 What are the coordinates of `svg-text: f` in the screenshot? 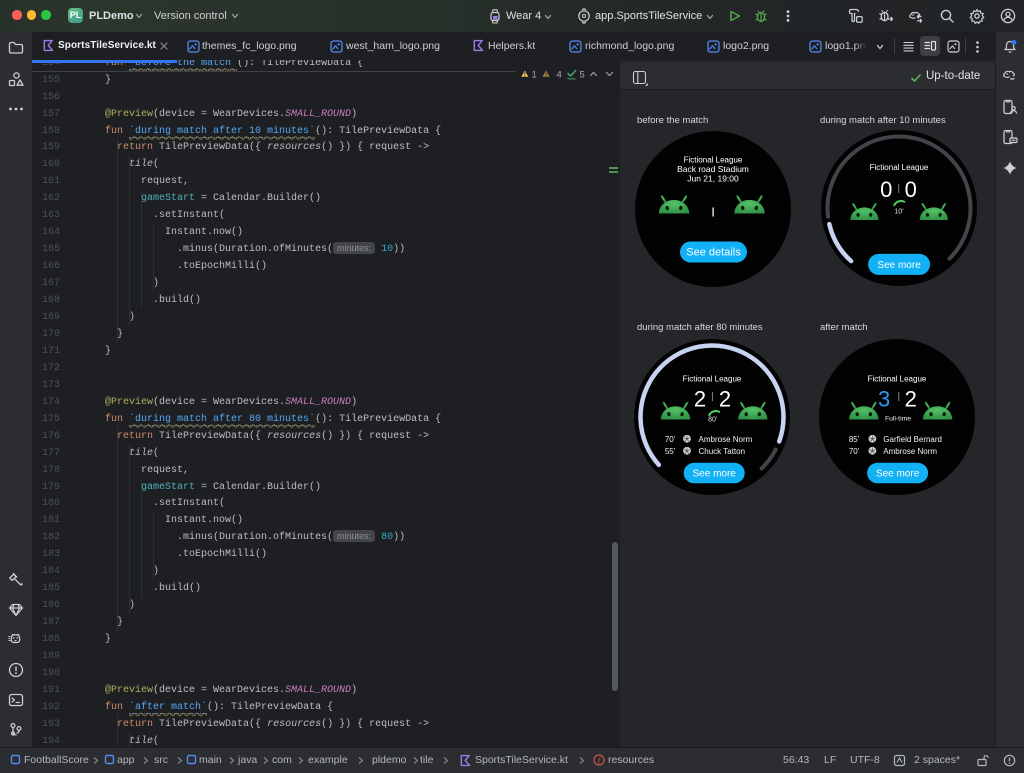 It's located at (600, 759).